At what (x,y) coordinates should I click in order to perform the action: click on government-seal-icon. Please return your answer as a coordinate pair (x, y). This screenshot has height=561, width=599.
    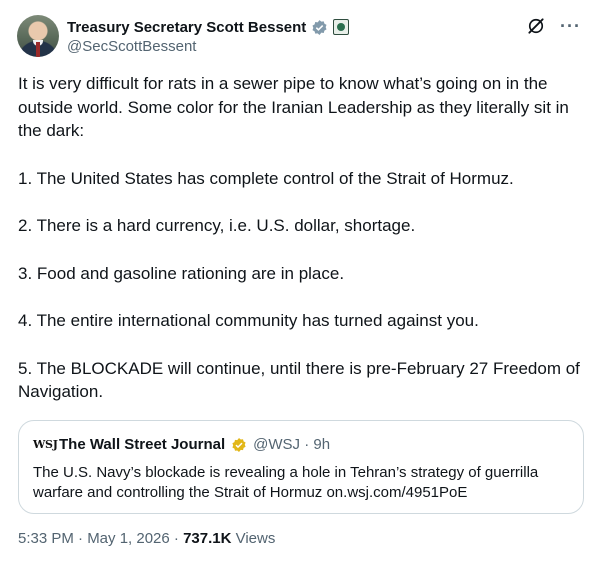
    Looking at the image, I should click on (341, 27).